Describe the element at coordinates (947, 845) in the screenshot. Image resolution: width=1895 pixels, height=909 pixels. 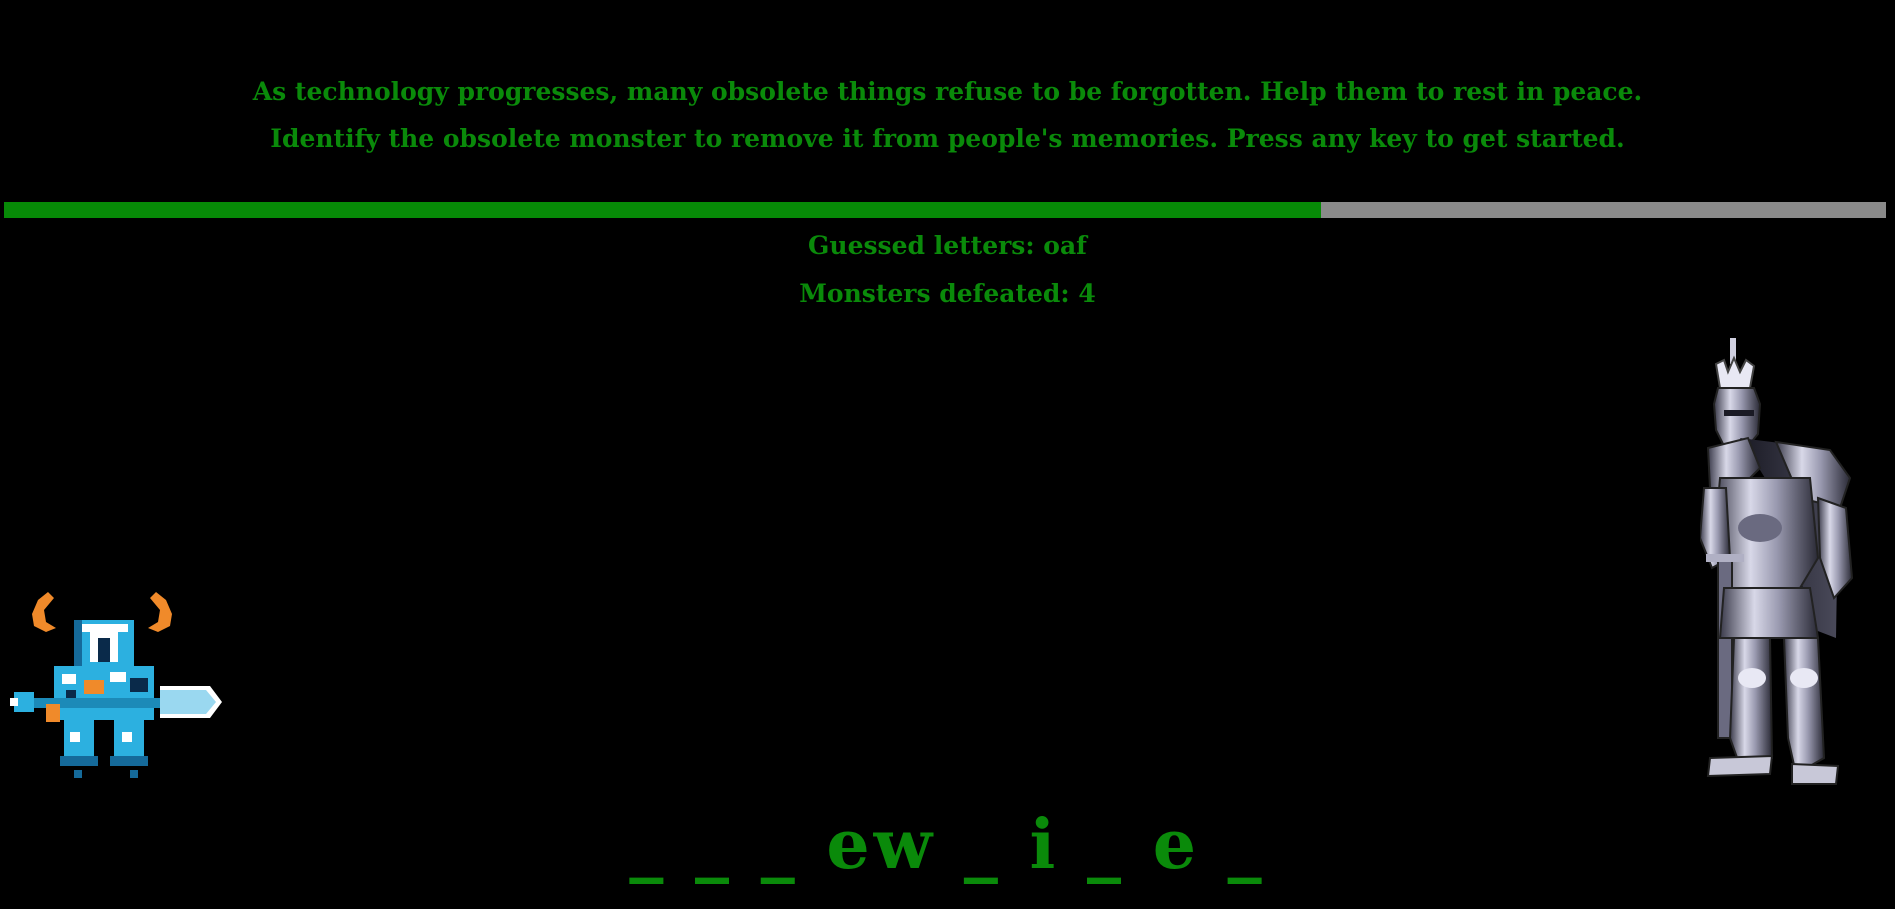
I see `hidden-word: _ _ _ ew _ i _ e _` at that location.